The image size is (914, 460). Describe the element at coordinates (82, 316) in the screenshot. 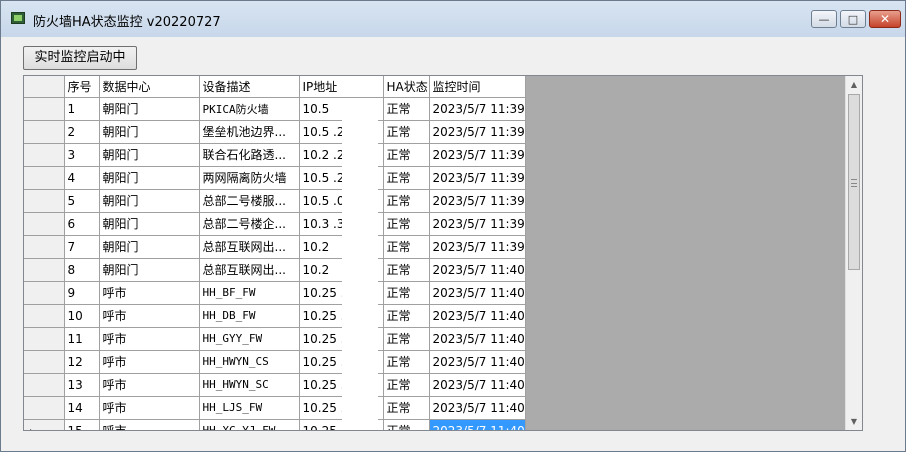

I see `cell-index: 10` at that location.